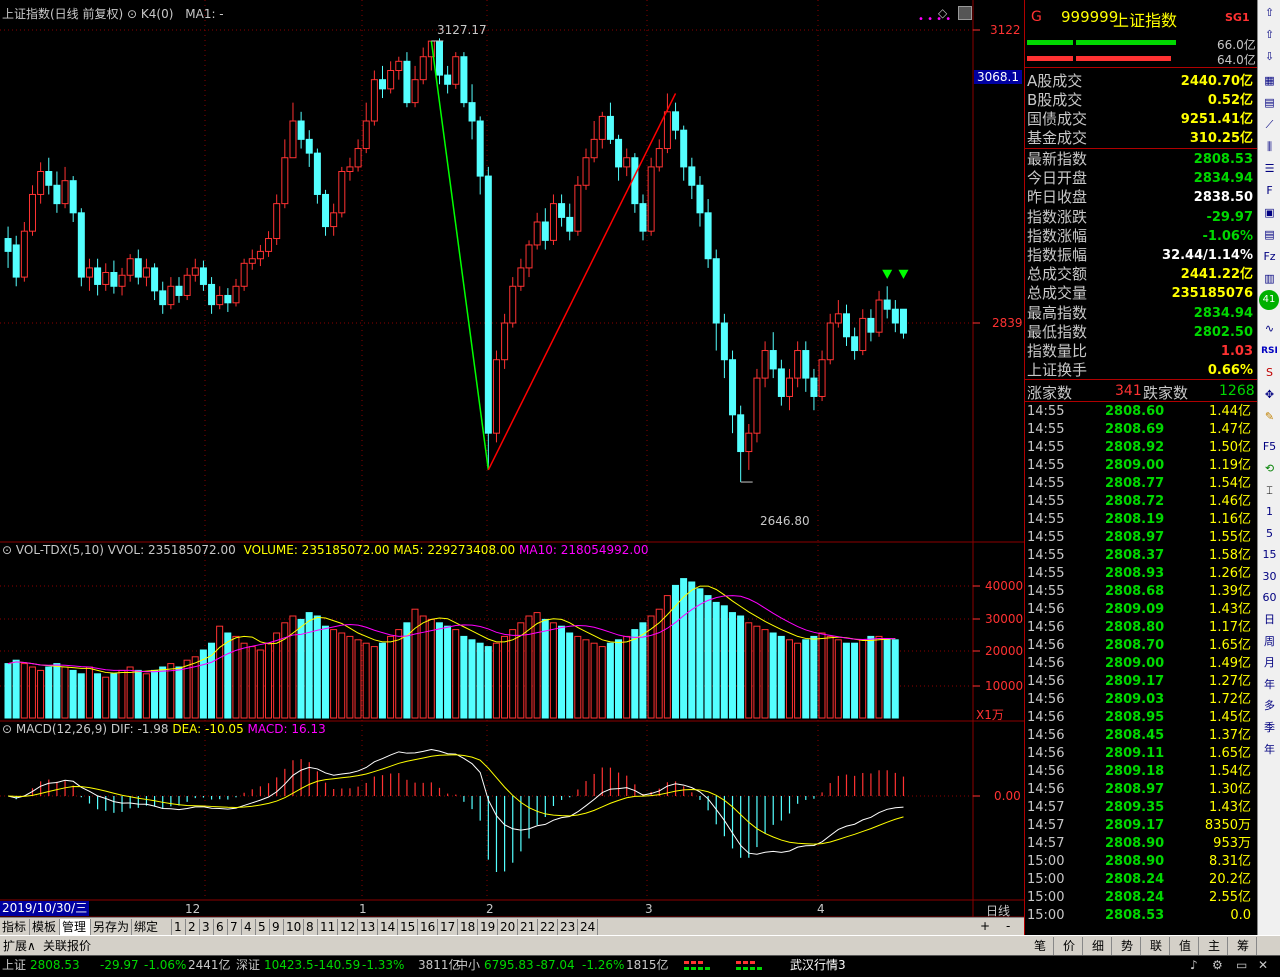 Image resolution: width=1280 pixels, height=977 pixels. What do you see at coordinates (1269, 300) in the screenshot?
I see `badge-icon: 41` at bounding box center [1269, 300].